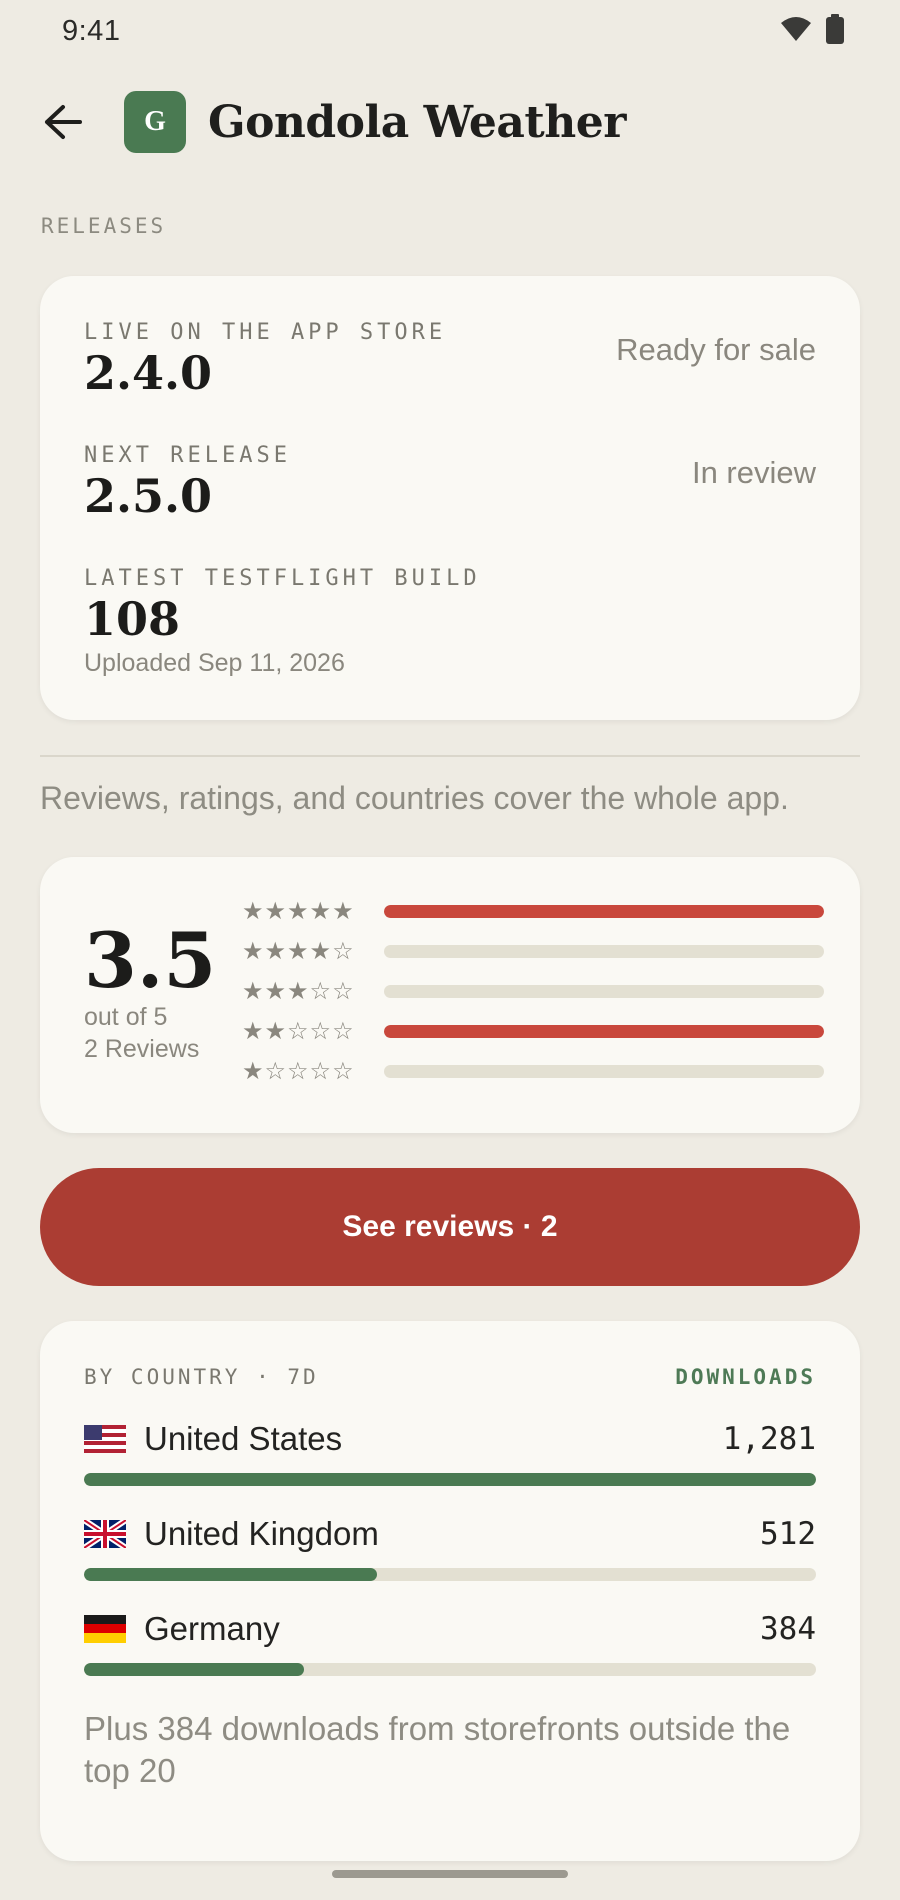 The height and width of the screenshot is (1900, 900). I want to click on release-status: Ready for sale, so click(716, 349).